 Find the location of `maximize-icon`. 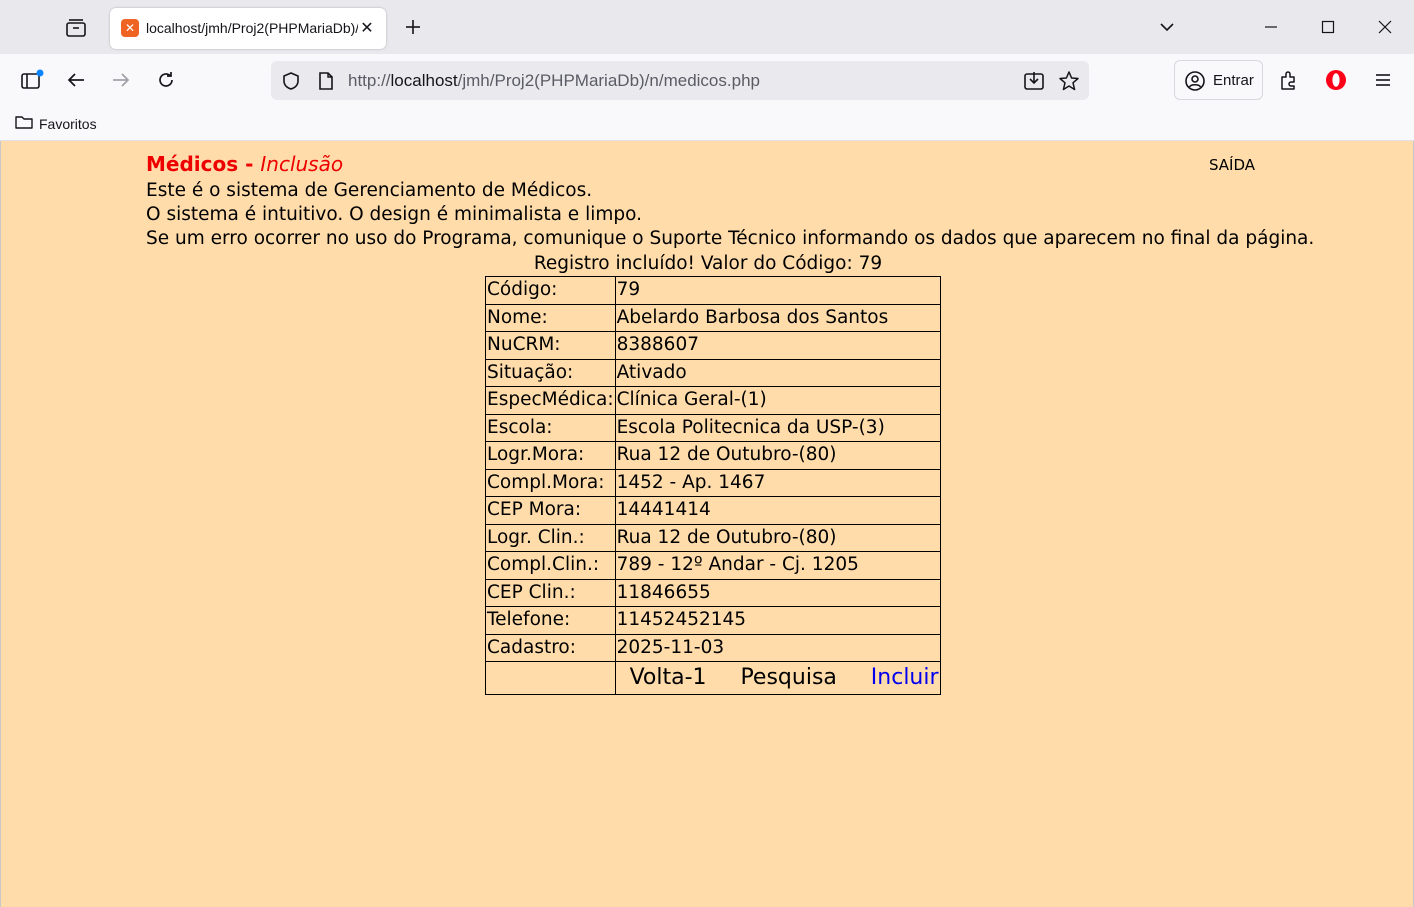

maximize-icon is located at coordinates (1328, 27).